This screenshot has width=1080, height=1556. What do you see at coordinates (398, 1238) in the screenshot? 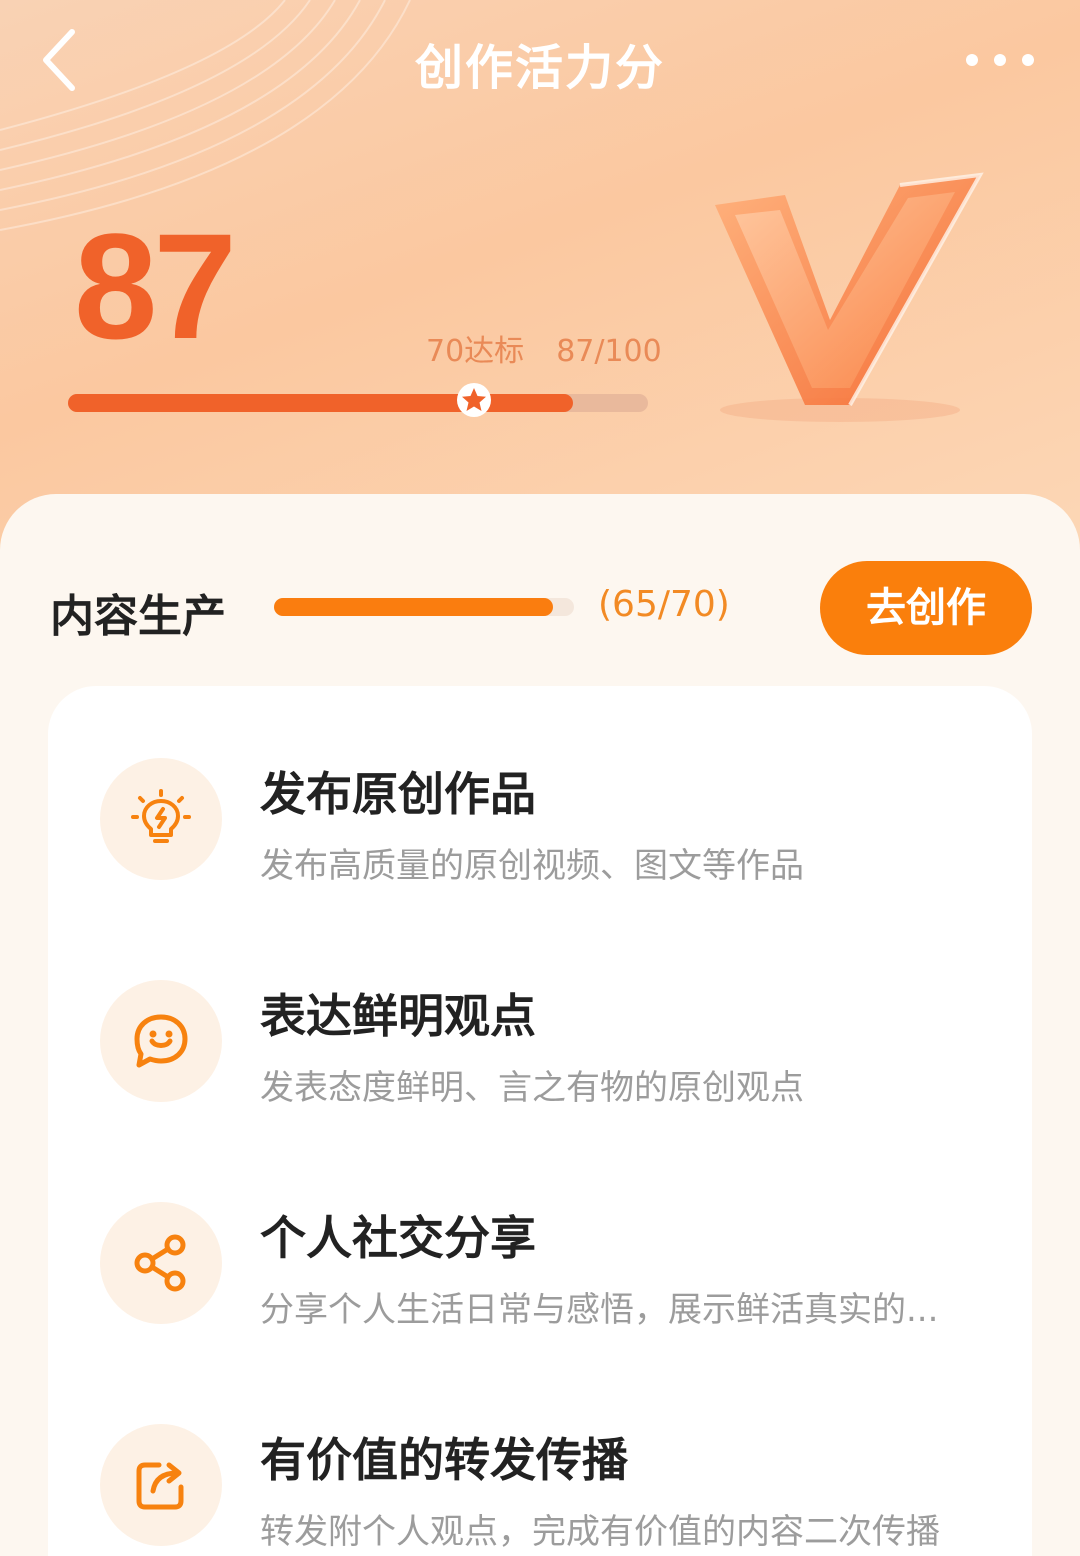
I see `task-title: 个人社交分享` at bounding box center [398, 1238].